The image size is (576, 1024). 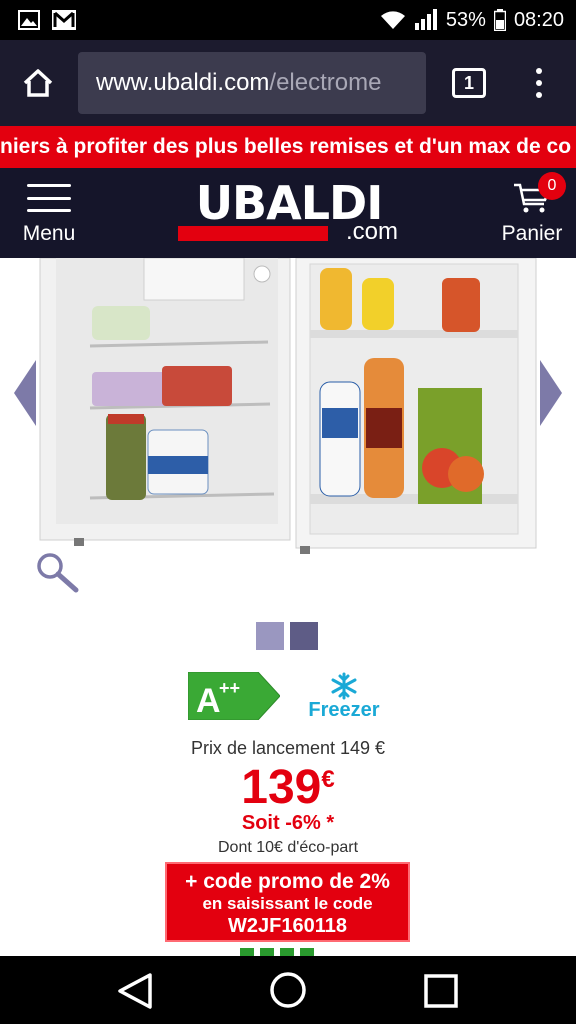 What do you see at coordinates (371, 231) in the screenshot?
I see `logo-suffix: .com` at bounding box center [371, 231].